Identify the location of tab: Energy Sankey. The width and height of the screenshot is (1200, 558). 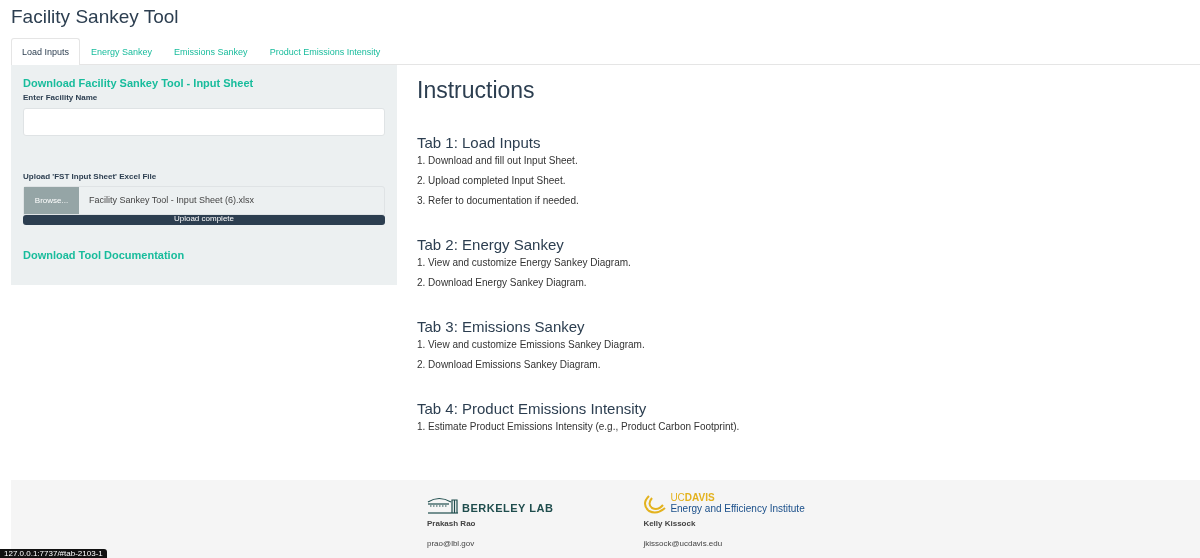
(122, 51).